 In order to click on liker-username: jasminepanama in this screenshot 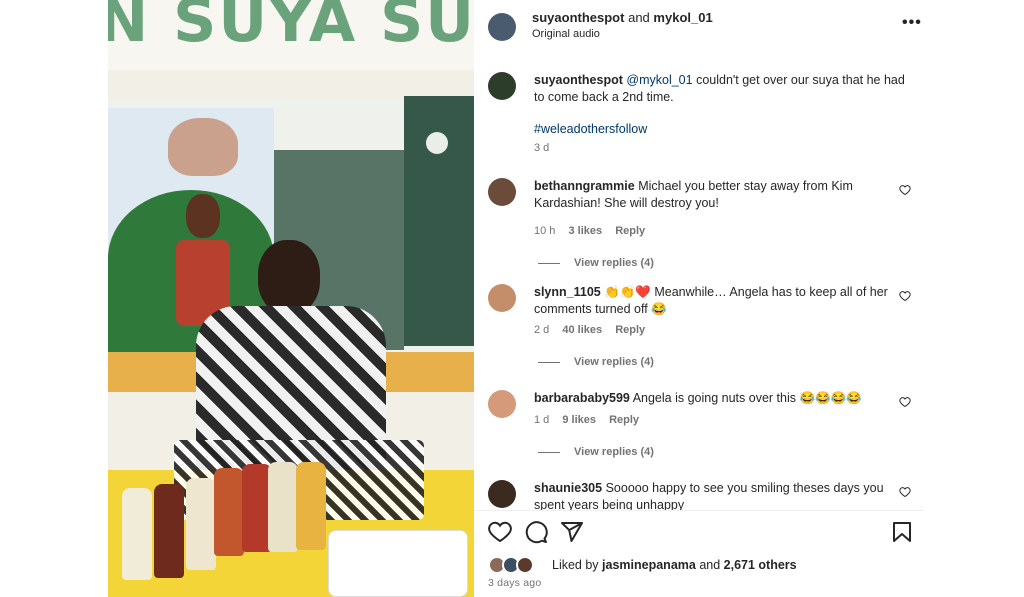, I will do `click(649, 565)`.